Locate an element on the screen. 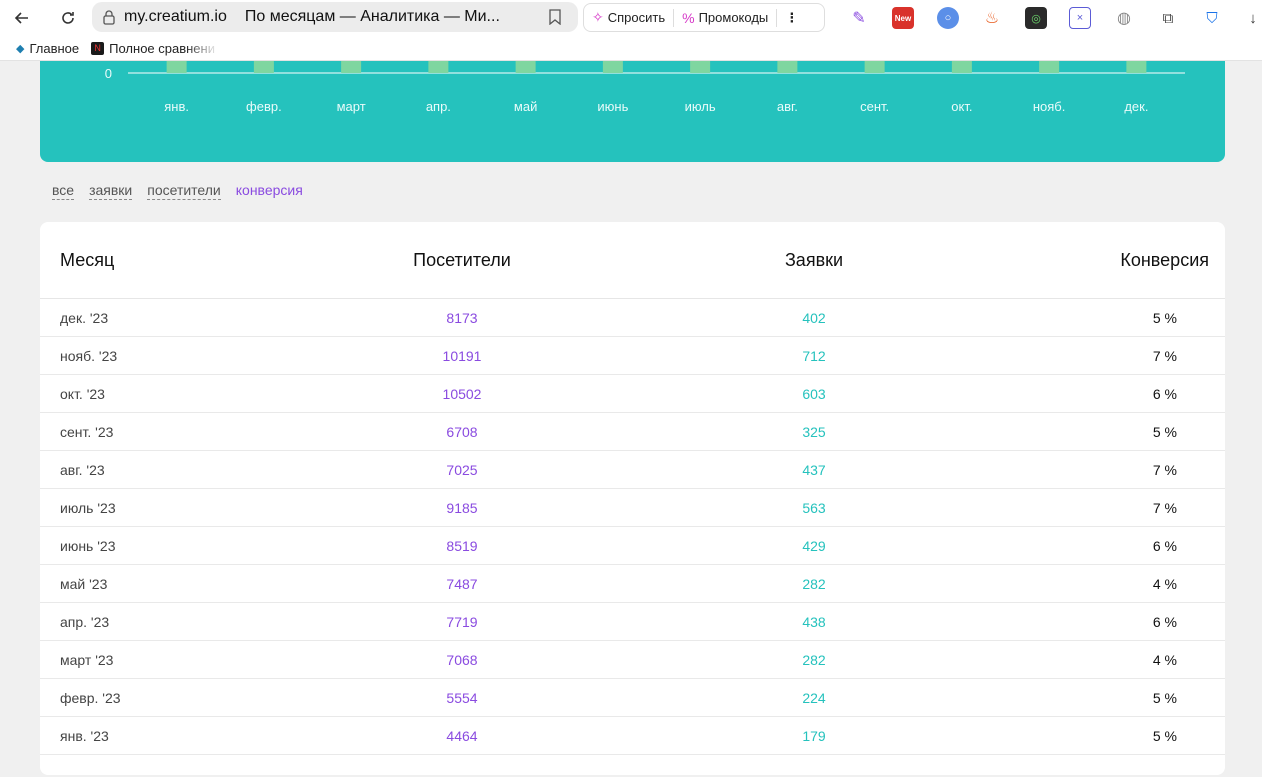  download-icon: ↓ is located at coordinates (1252, 18).